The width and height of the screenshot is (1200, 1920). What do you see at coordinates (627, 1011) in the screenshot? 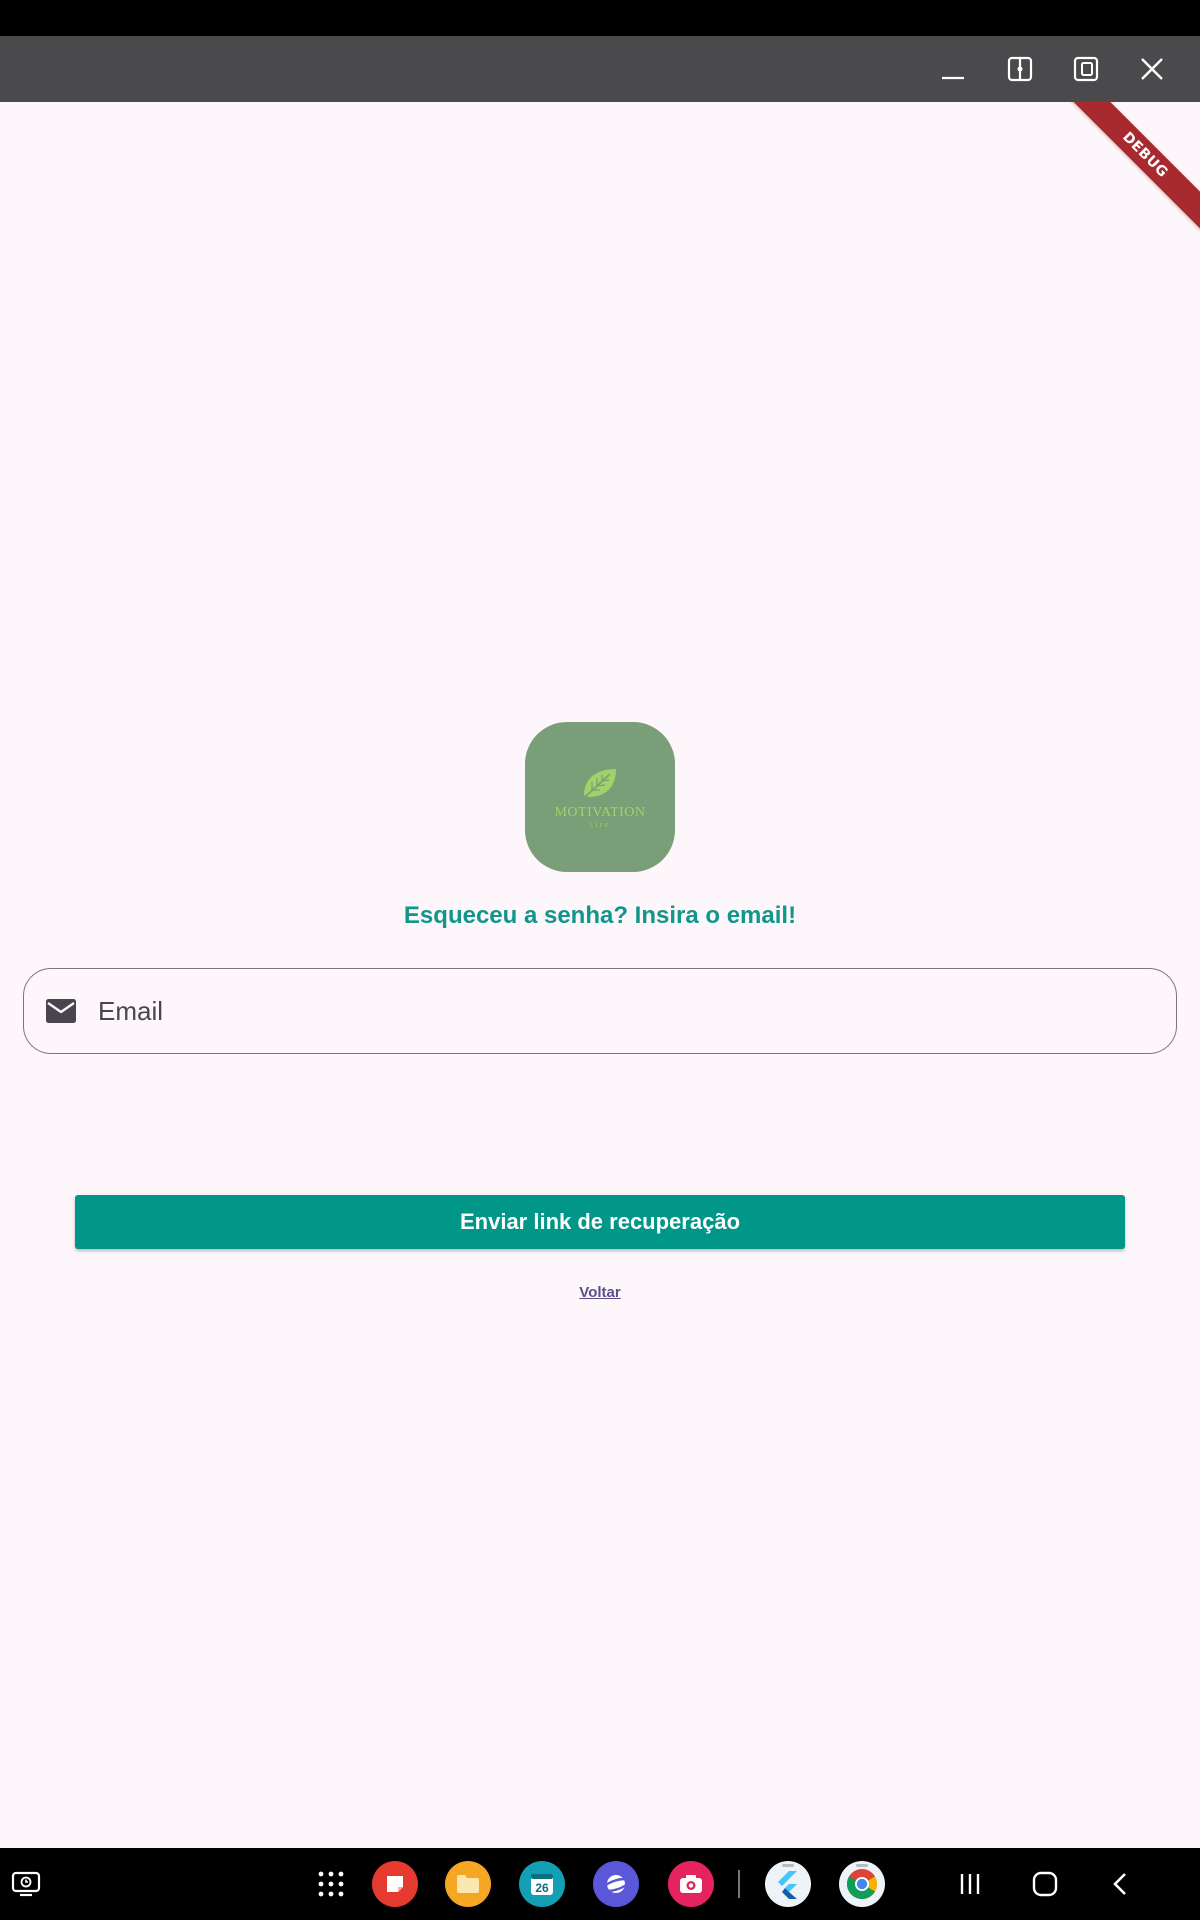
I see `email-input` at bounding box center [627, 1011].